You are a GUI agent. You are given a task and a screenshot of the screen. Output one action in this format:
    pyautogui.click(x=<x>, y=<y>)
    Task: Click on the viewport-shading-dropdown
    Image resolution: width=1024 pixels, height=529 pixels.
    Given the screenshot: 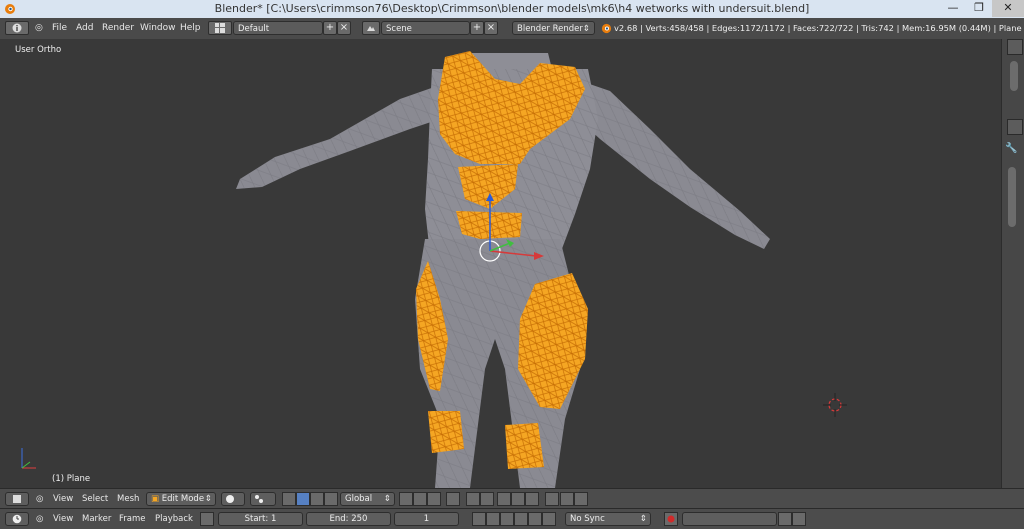 What is the action you would take?
    pyautogui.click(x=233, y=499)
    